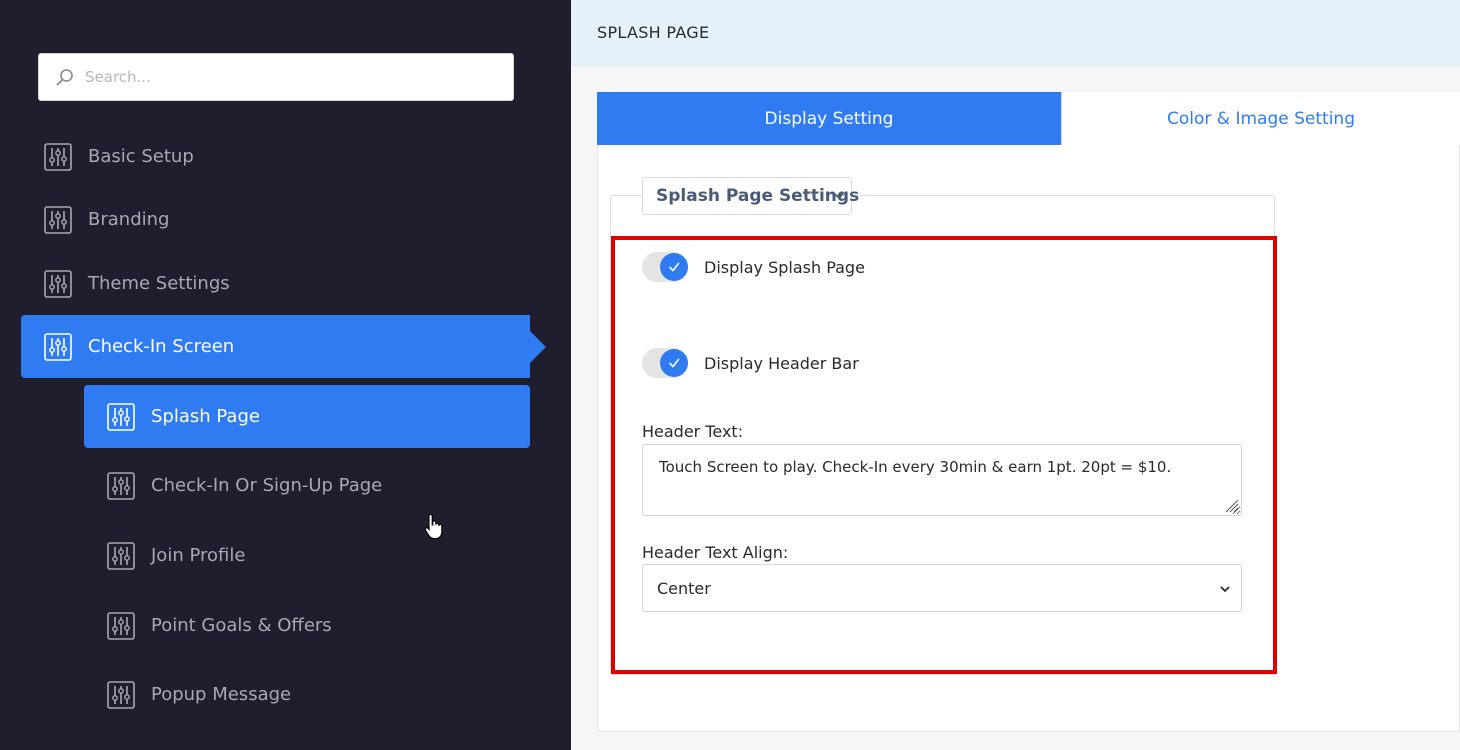 Image resolution: width=1460 pixels, height=750 pixels. What do you see at coordinates (284, 219) in the screenshot?
I see `sidebar-item-branding: Branding` at bounding box center [284, 219].